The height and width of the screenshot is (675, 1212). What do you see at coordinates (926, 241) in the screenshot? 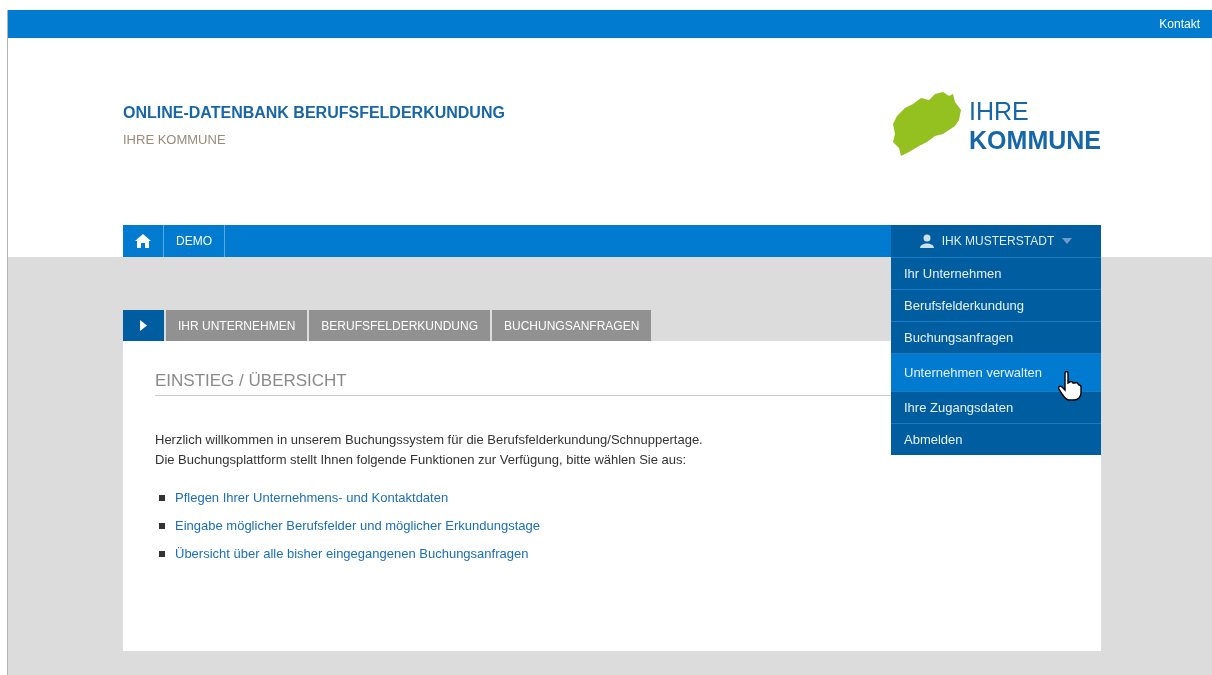
I see `user-icon` at bounding box center [926, 241].